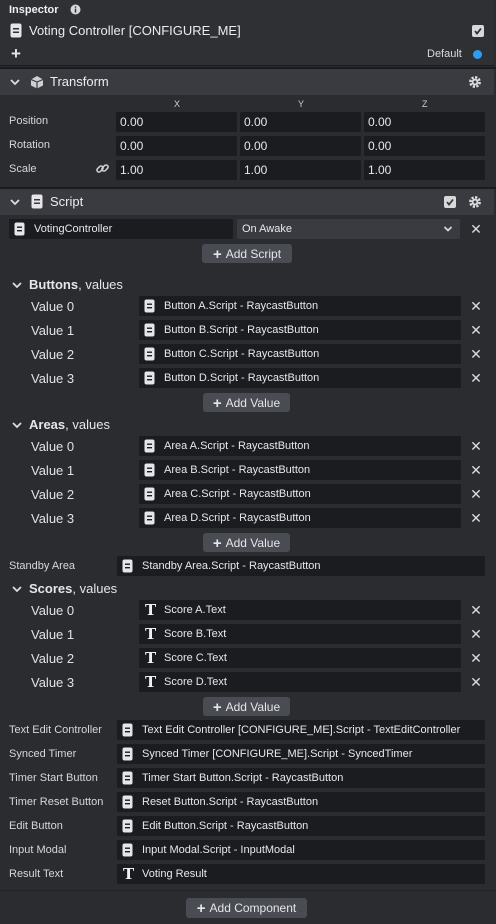 The height and width of the screenshot is (924, 496). What do you see at coordinates (301, 850) in the screenshot?
I see `input-modal-field: Input Modal.Script - InputModal` at bounding box center [301, 850].